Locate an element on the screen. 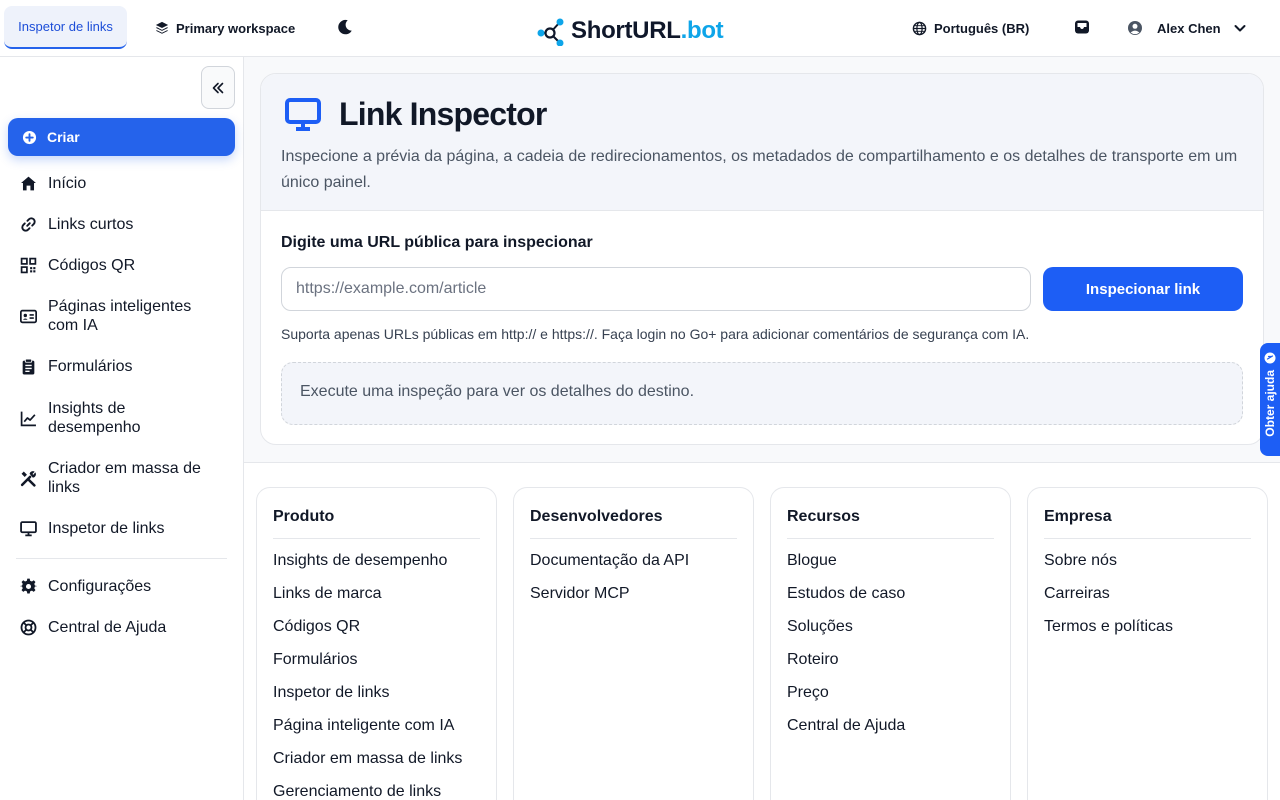 The width and height of the screenshot is (1280, 800). user-name: Alex Chen is located at coordinates (1189, 28).